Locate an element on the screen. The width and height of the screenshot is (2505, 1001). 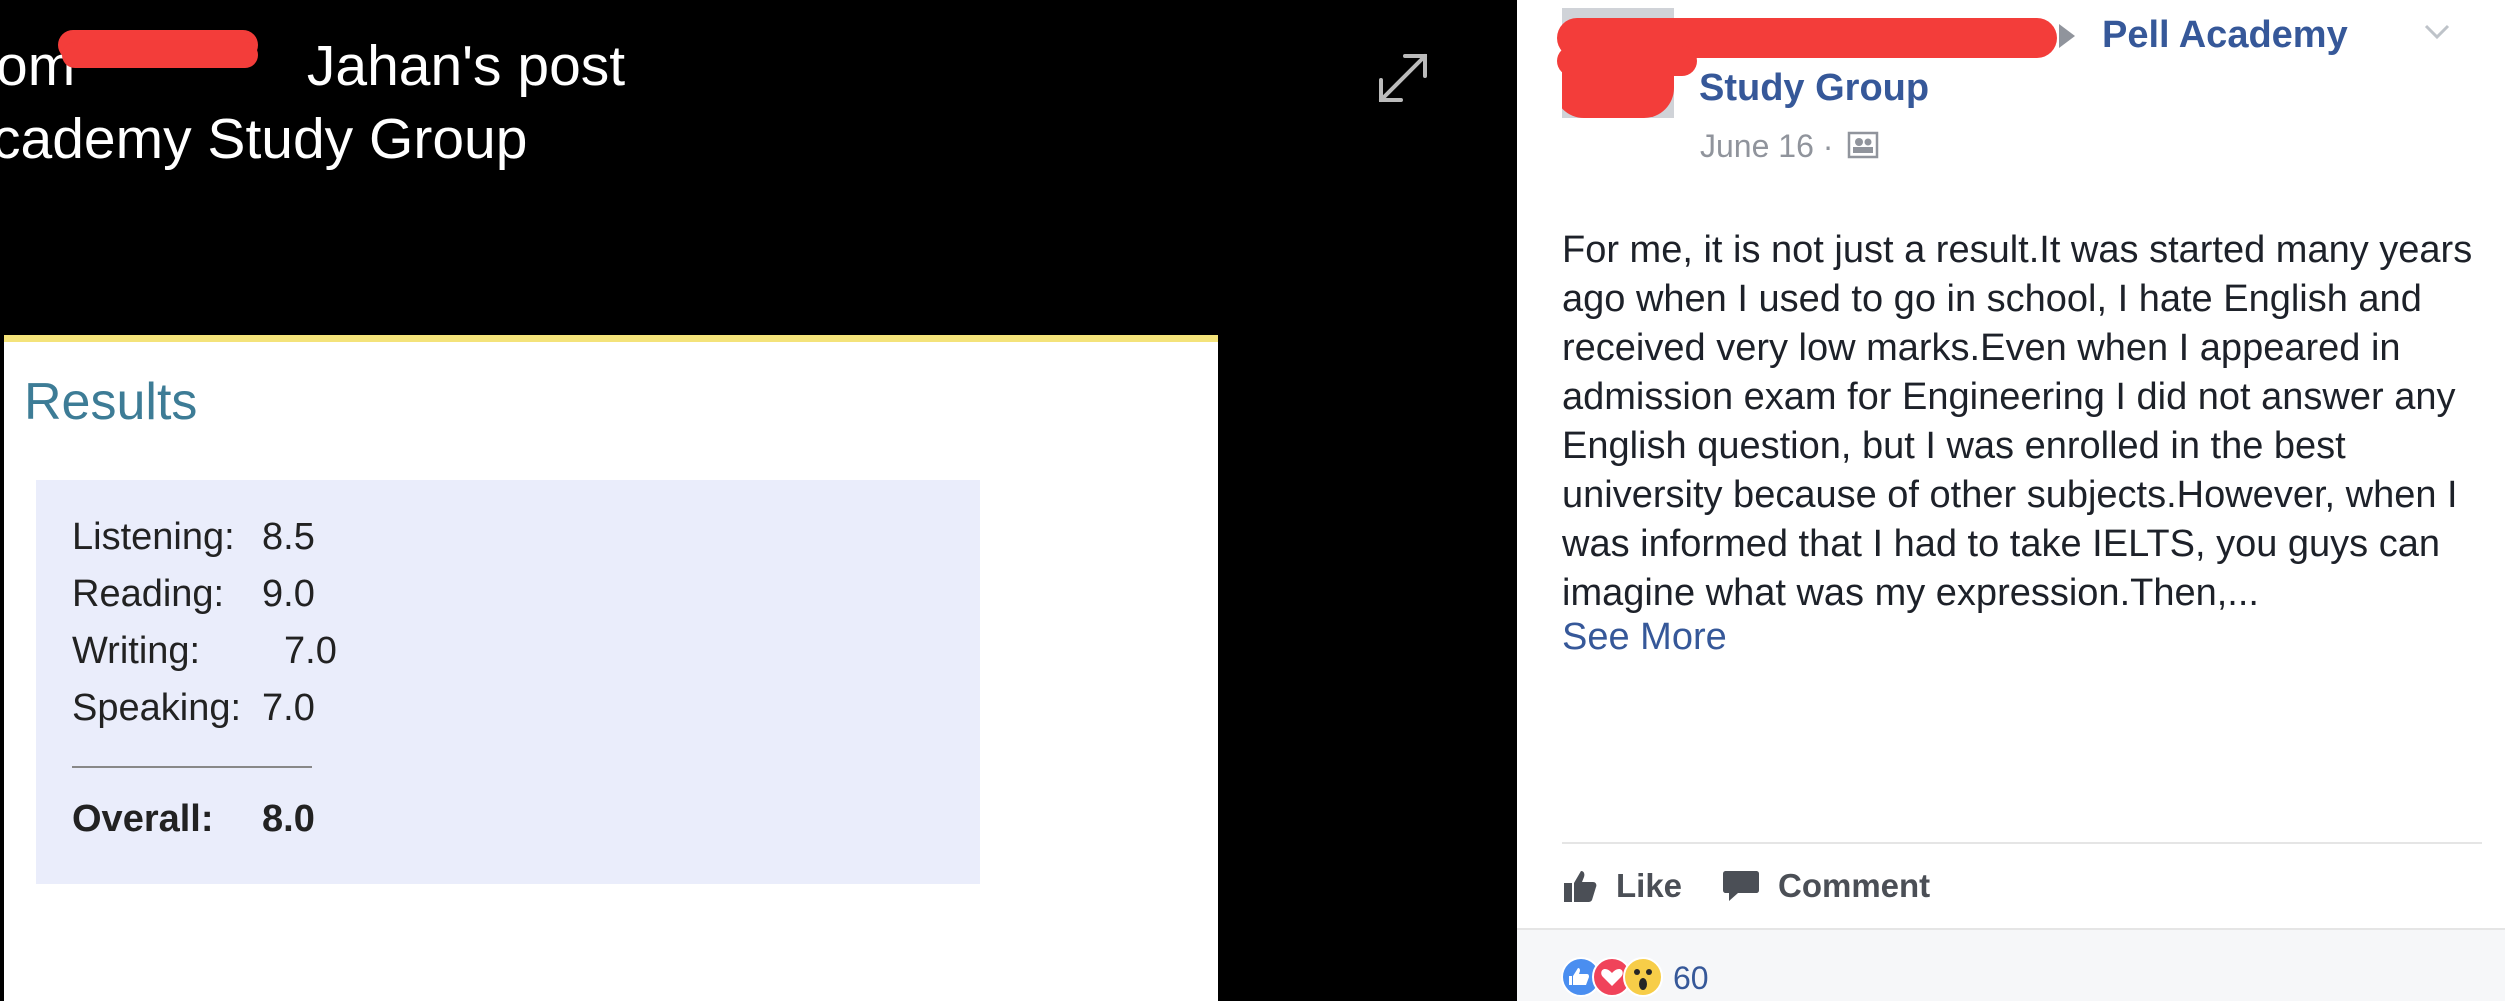
title-fragment-2: Jahan's post is located at coordinates (466, 66).